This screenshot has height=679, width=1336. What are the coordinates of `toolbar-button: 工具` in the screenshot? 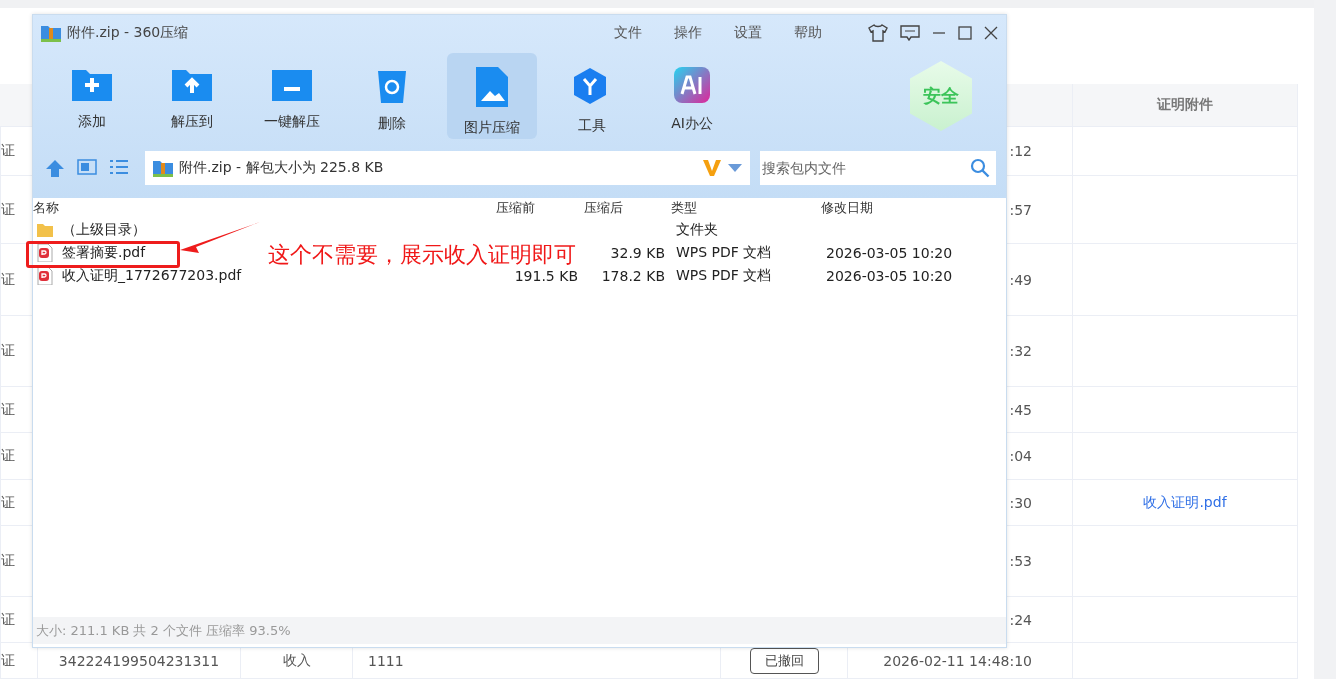 It's located at (592, 96).